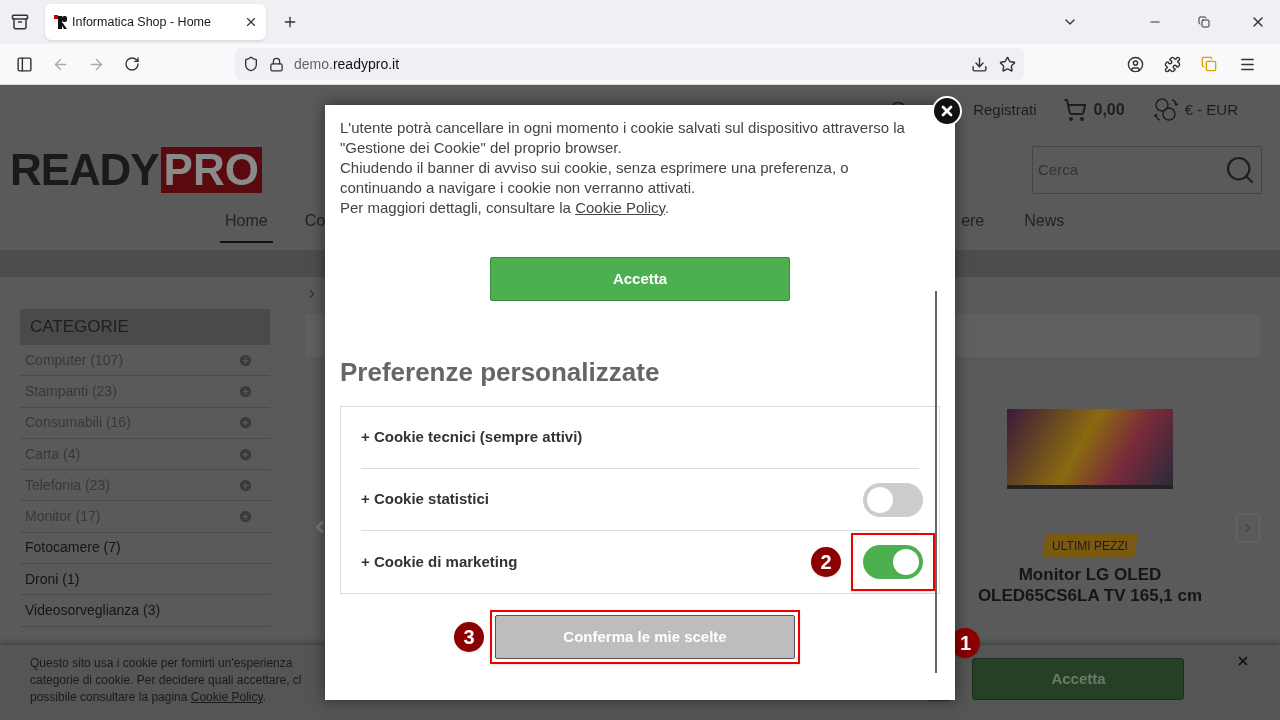 This screenshot has width=1280, height=720. Describe the element at coordinates (136, 170) in the screenshot. I see `site-logo: READYPRO` at that location.